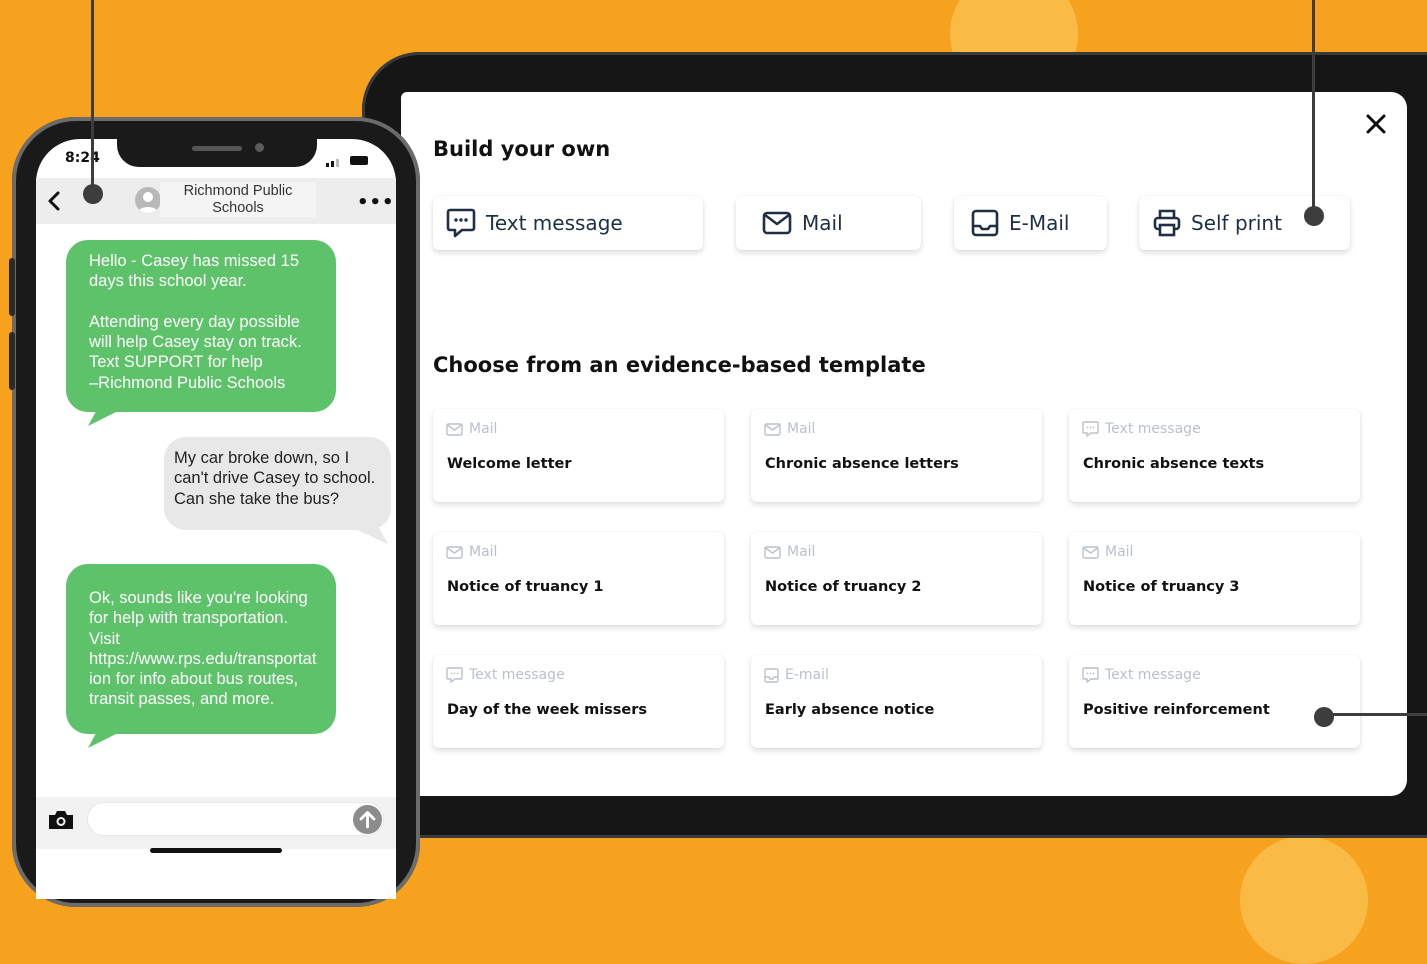 This screenshot has height=964, width=1427. I want to click on template-name: Notice of truancy 1, so click(525, 587).